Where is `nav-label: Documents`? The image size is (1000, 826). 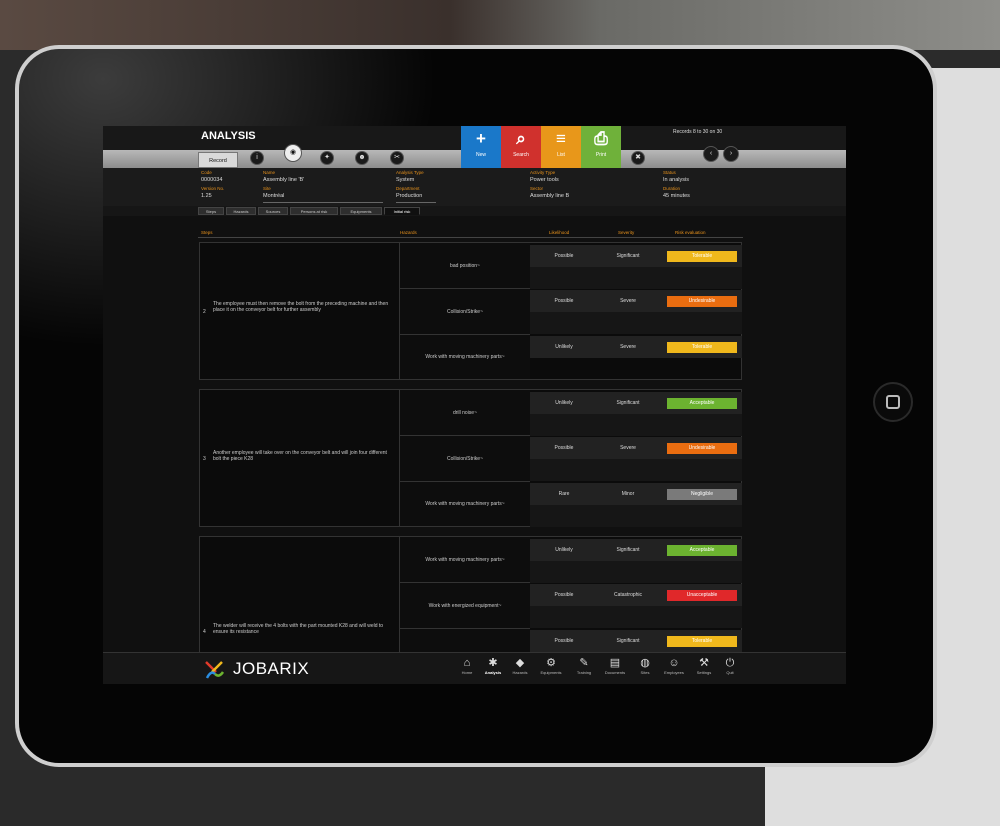 nav-label: Documents is located at coordinates (615, 672).